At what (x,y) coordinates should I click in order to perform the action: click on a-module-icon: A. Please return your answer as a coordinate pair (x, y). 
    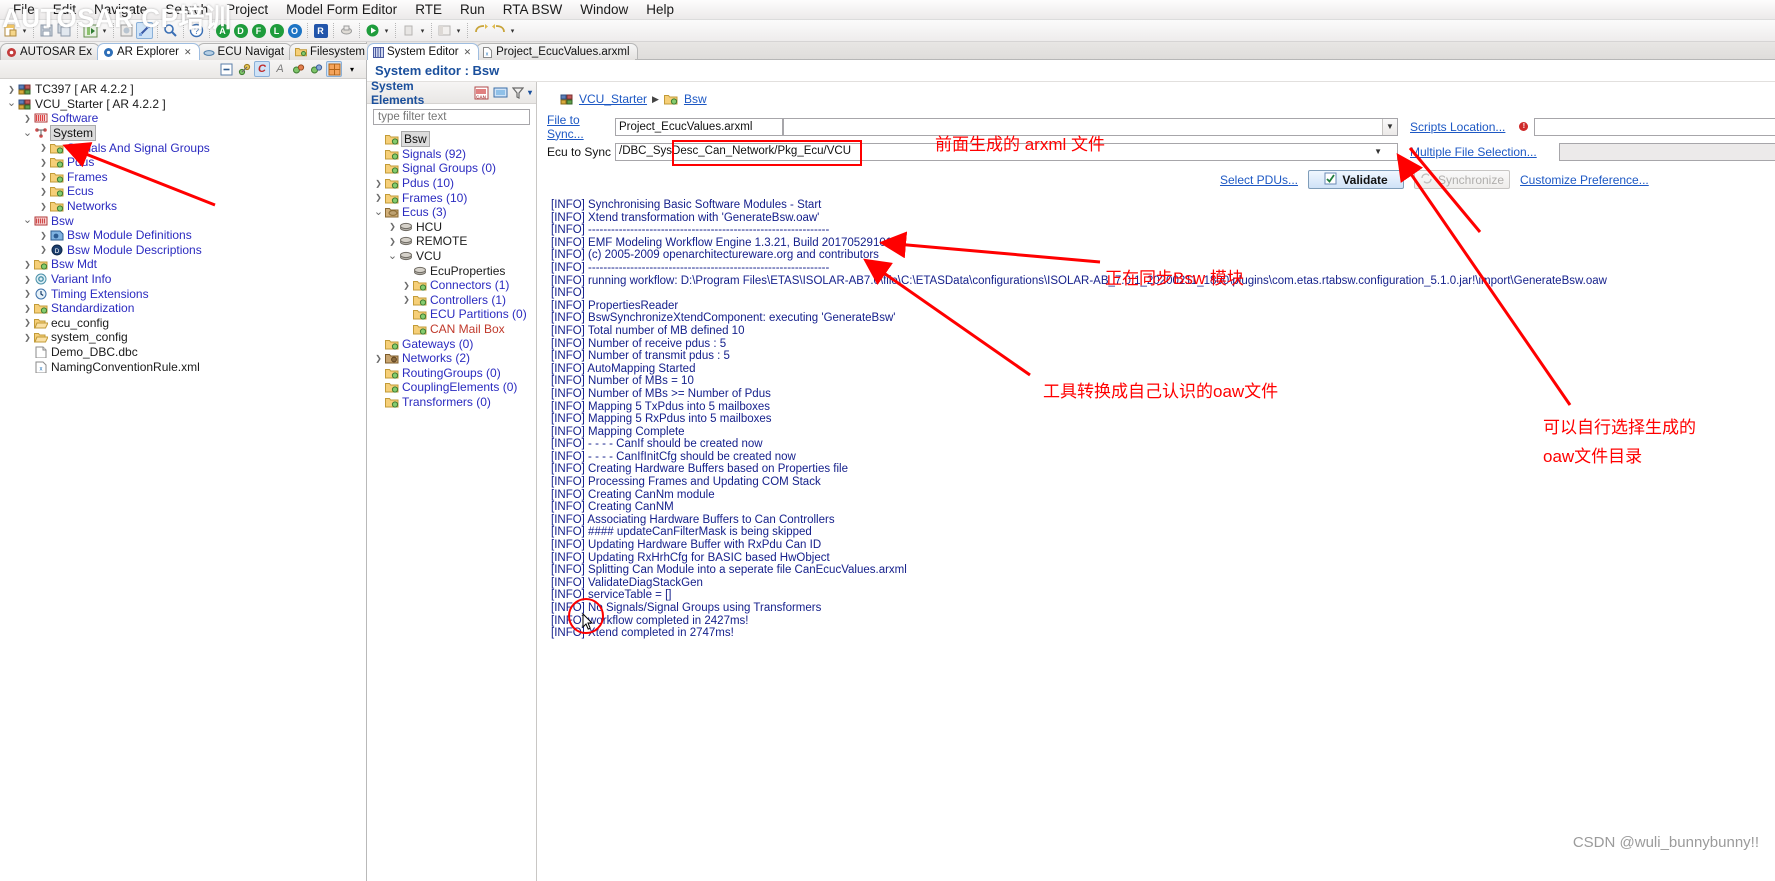
    Looking at the image, I should click on (222, 30).